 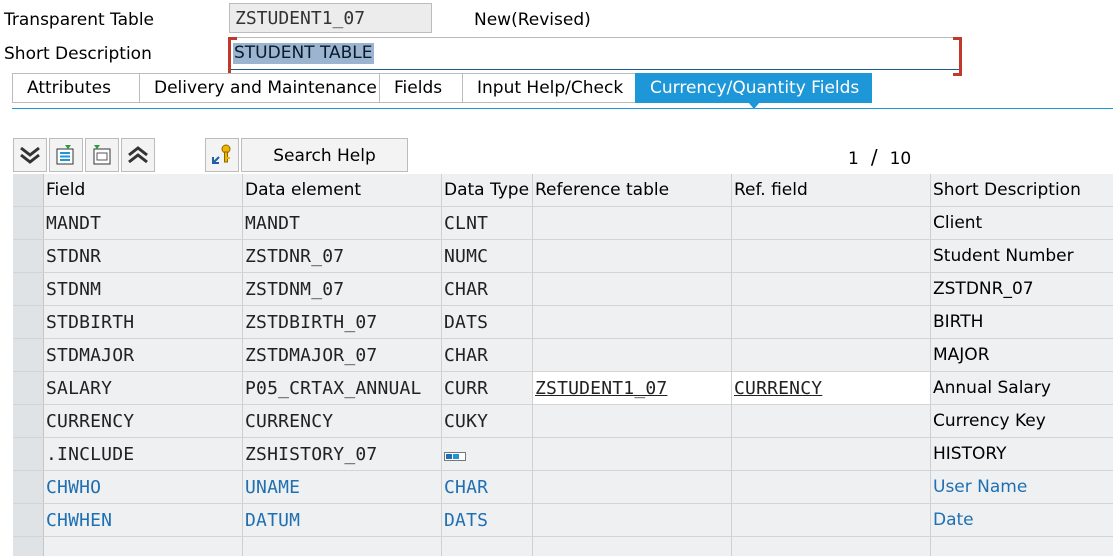 I want to click on table-name-field: ZSTUDENT1_07, so click(x=330, y=18).